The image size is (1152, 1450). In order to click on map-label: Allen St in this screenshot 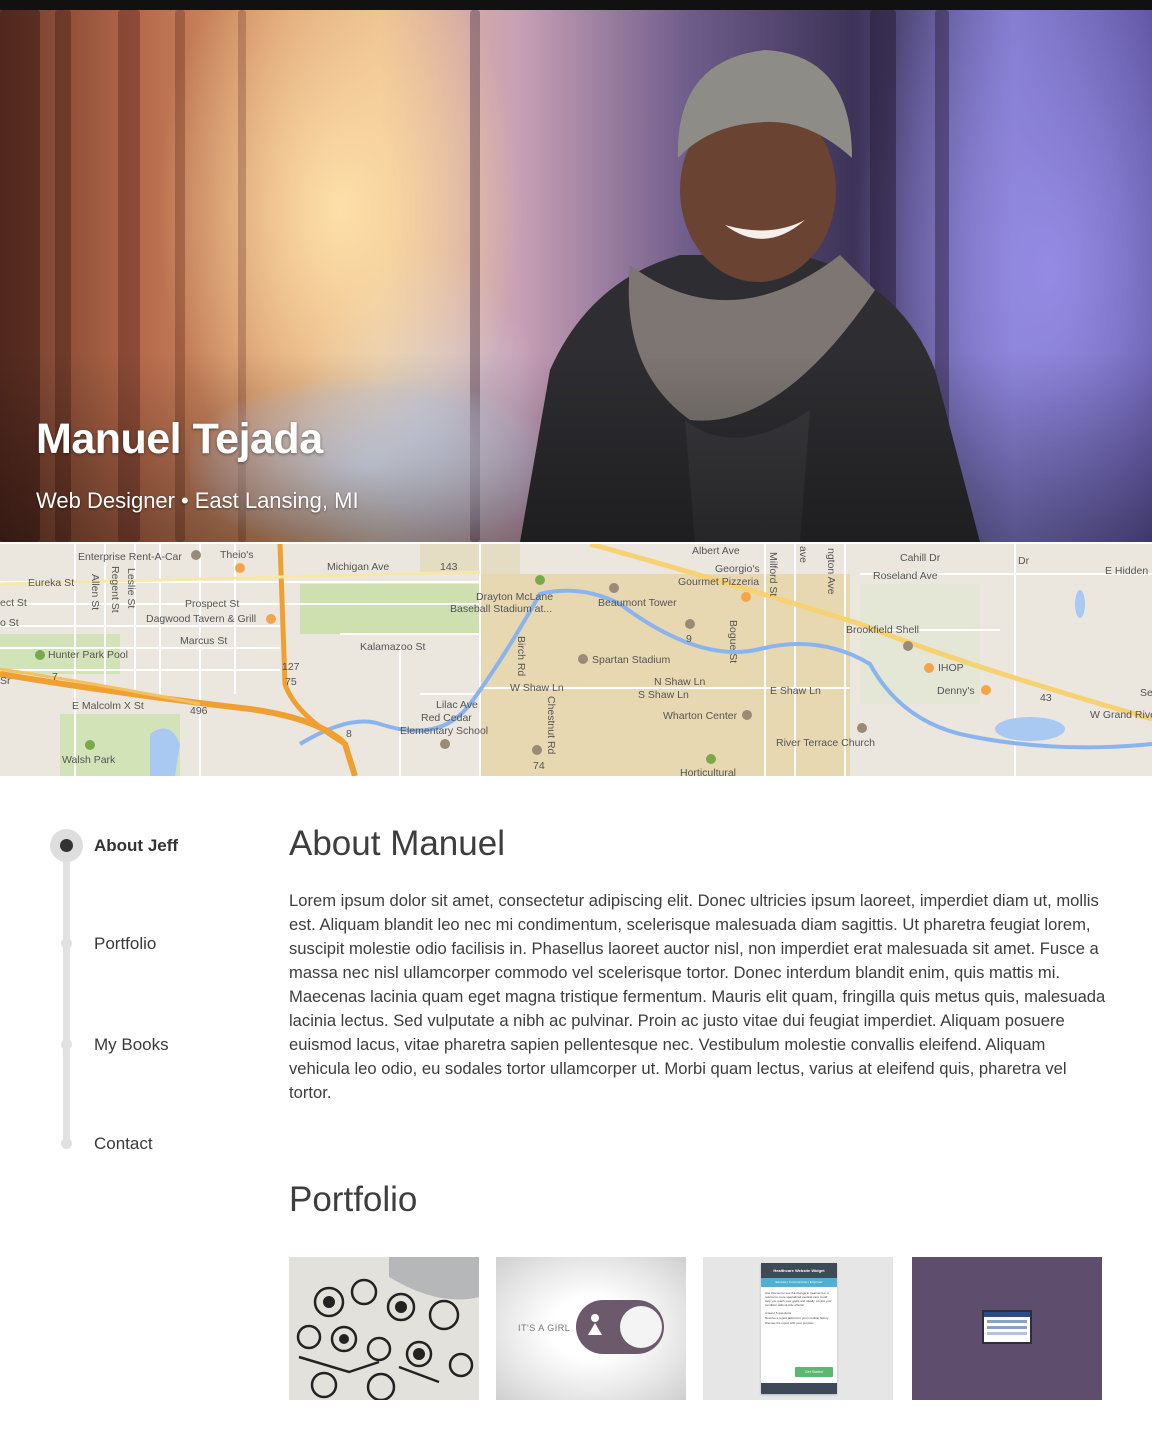, I will do `click(95, 592)`.